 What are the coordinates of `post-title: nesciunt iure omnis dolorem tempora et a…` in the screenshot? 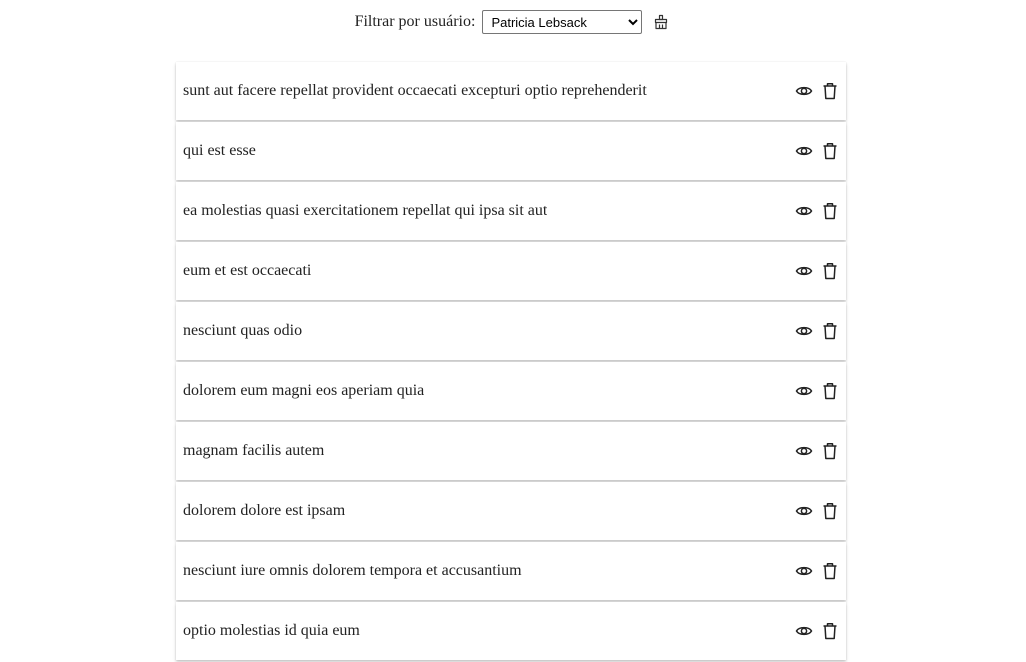 It's located at (352, 570).